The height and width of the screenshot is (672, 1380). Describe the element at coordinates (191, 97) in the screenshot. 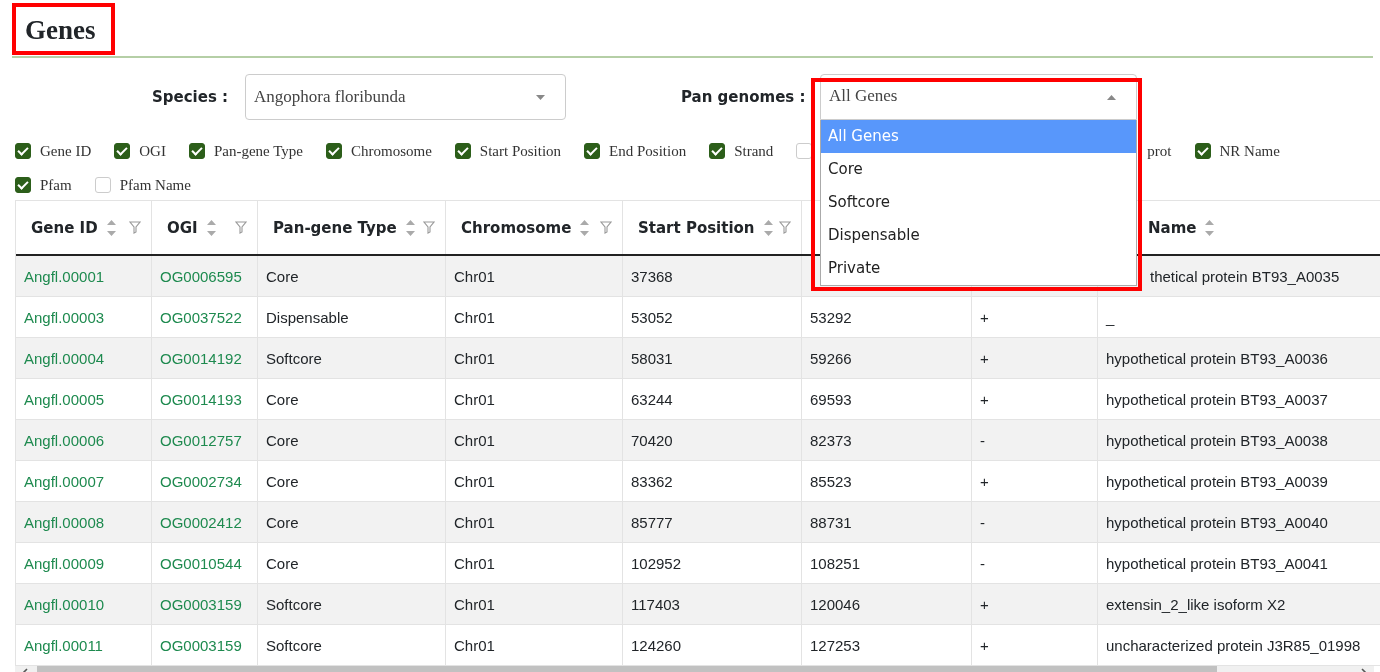

I see `species-label: Species :` at that location.